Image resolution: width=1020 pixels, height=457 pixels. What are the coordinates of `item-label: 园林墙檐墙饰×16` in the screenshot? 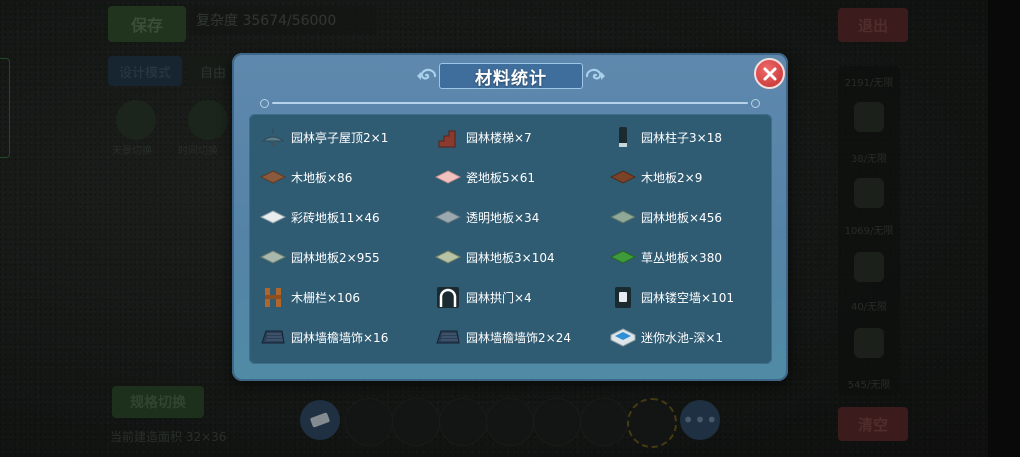 It's located at (340, 337).